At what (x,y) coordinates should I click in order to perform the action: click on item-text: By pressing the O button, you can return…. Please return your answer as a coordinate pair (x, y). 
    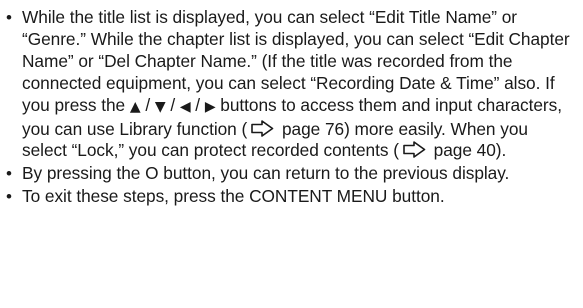
    Looking at the image, I should click on (266, 173).